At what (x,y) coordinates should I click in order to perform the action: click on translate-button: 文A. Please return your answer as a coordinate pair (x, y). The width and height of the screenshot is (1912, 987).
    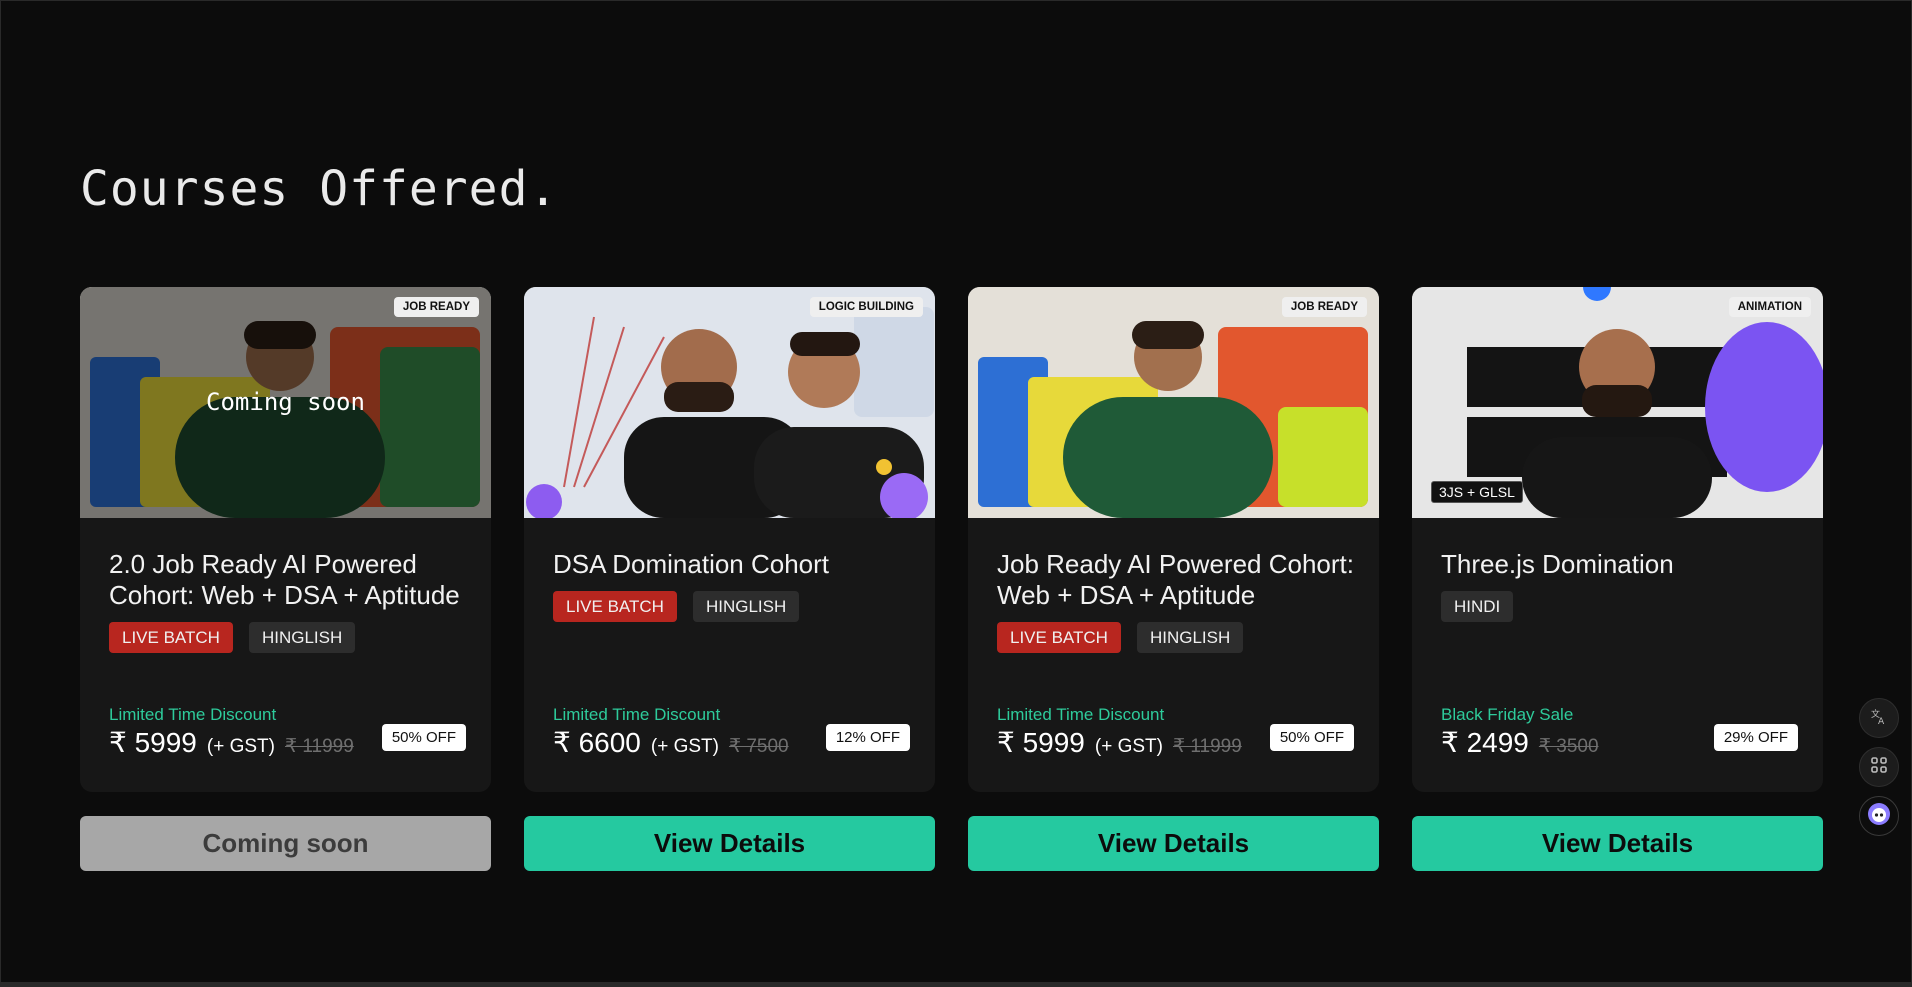
    Looking at the image, I should click on (1879, 718).